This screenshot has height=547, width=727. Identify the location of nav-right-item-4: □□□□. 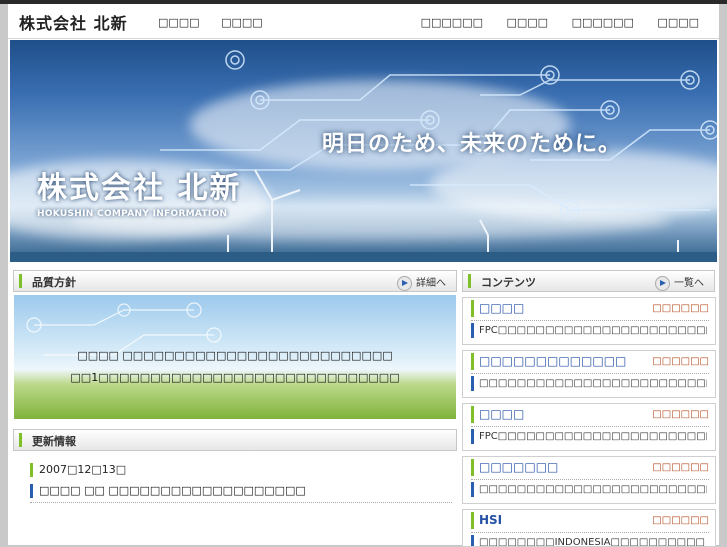
(678, 22).